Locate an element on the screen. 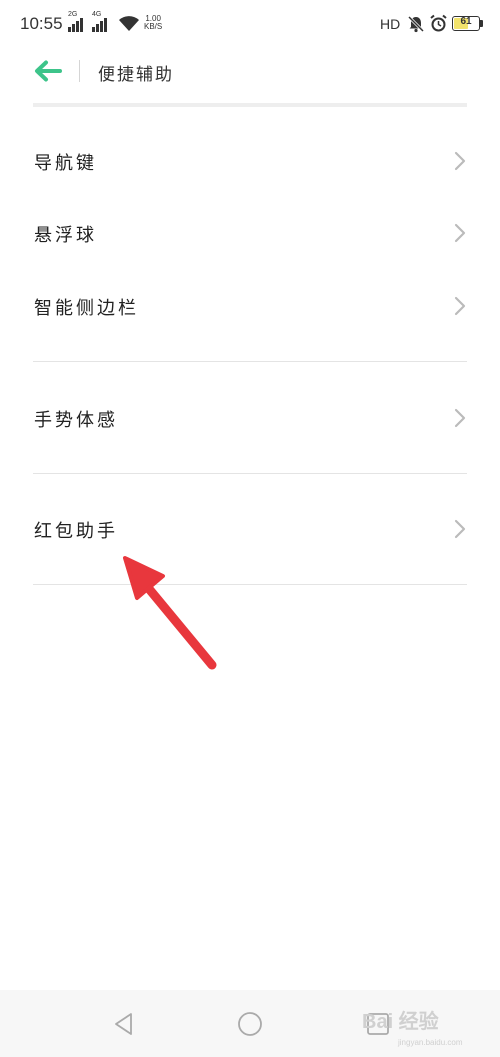 This screenshot has width=500, height=1057. header-divider is located at coordinates (250, 105).